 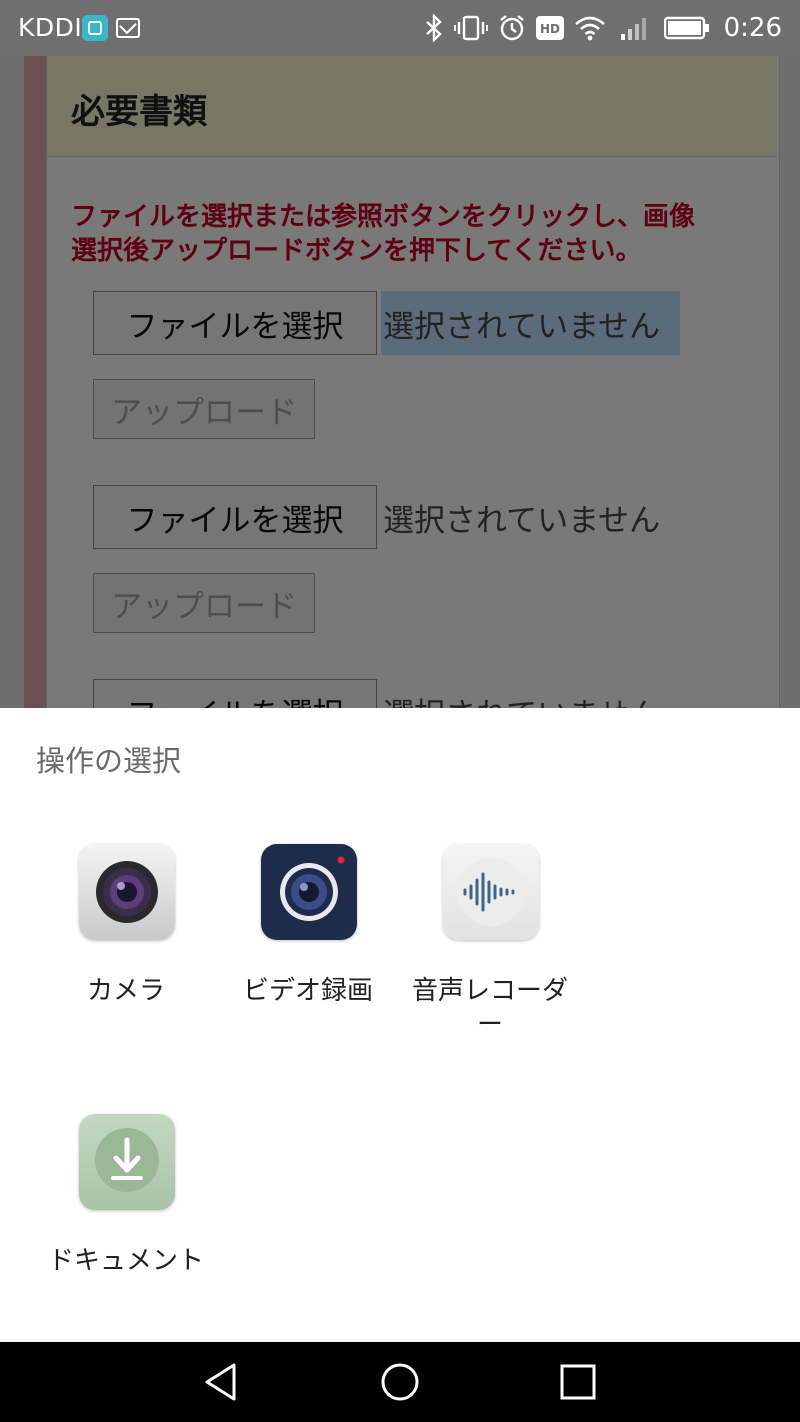 What do you see at coordinates (307, 991) in the screenshot?
I see `option-video-label: ビデオ録画` at bounding box center [307, 991].